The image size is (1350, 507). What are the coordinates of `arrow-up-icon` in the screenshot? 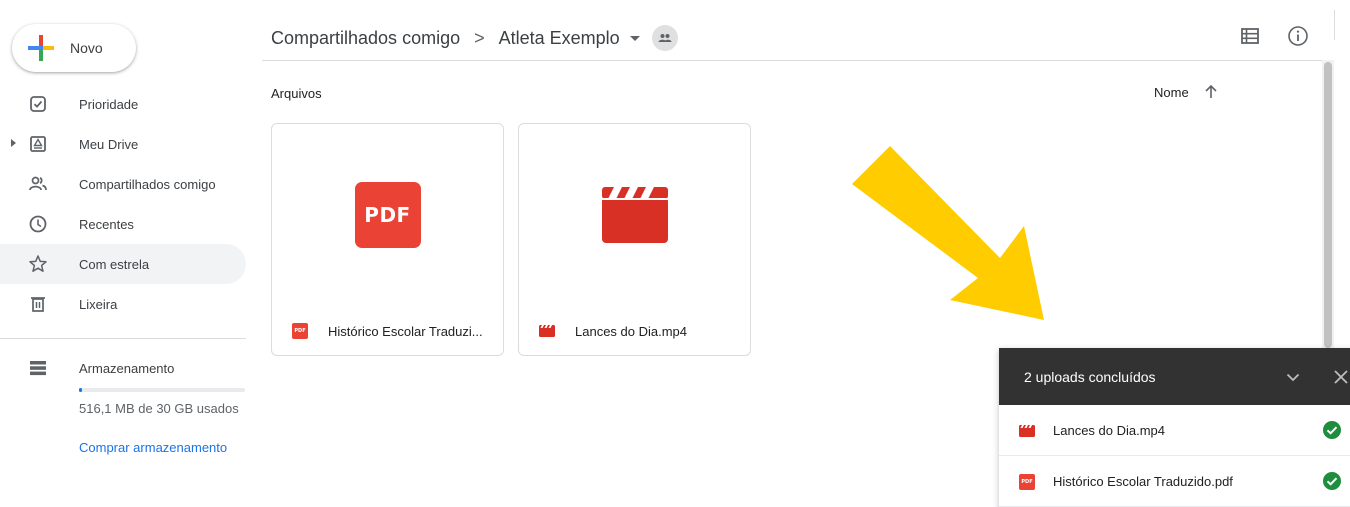 It's located at (1211, 92).